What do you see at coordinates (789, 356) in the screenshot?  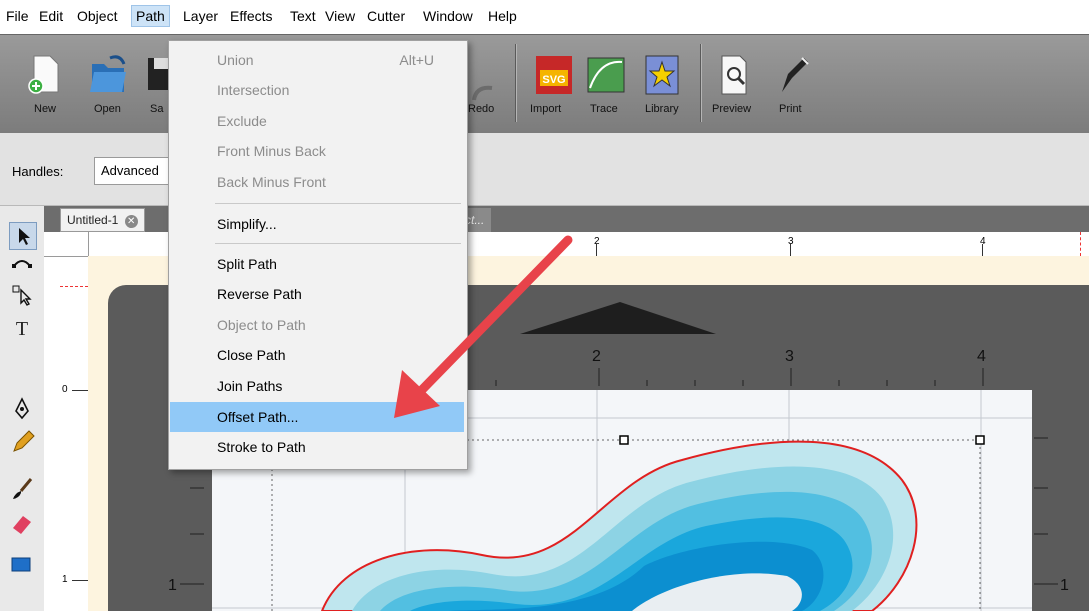 I see `mat-label: 3` at bounding box center [789, 356].